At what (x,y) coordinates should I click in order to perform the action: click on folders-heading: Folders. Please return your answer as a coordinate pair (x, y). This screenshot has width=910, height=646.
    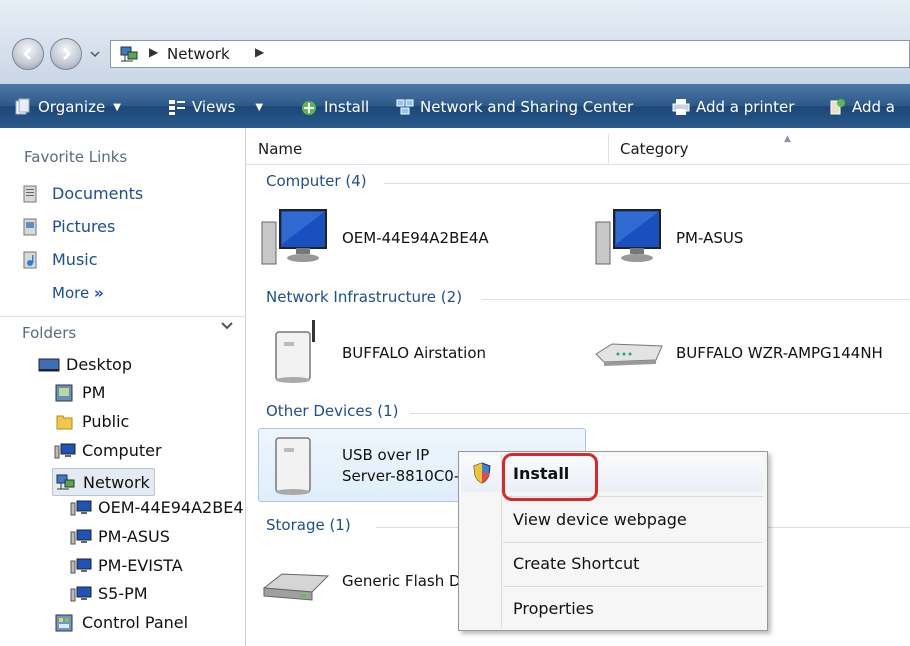
    Looking at the image, I should click on (49, 333).